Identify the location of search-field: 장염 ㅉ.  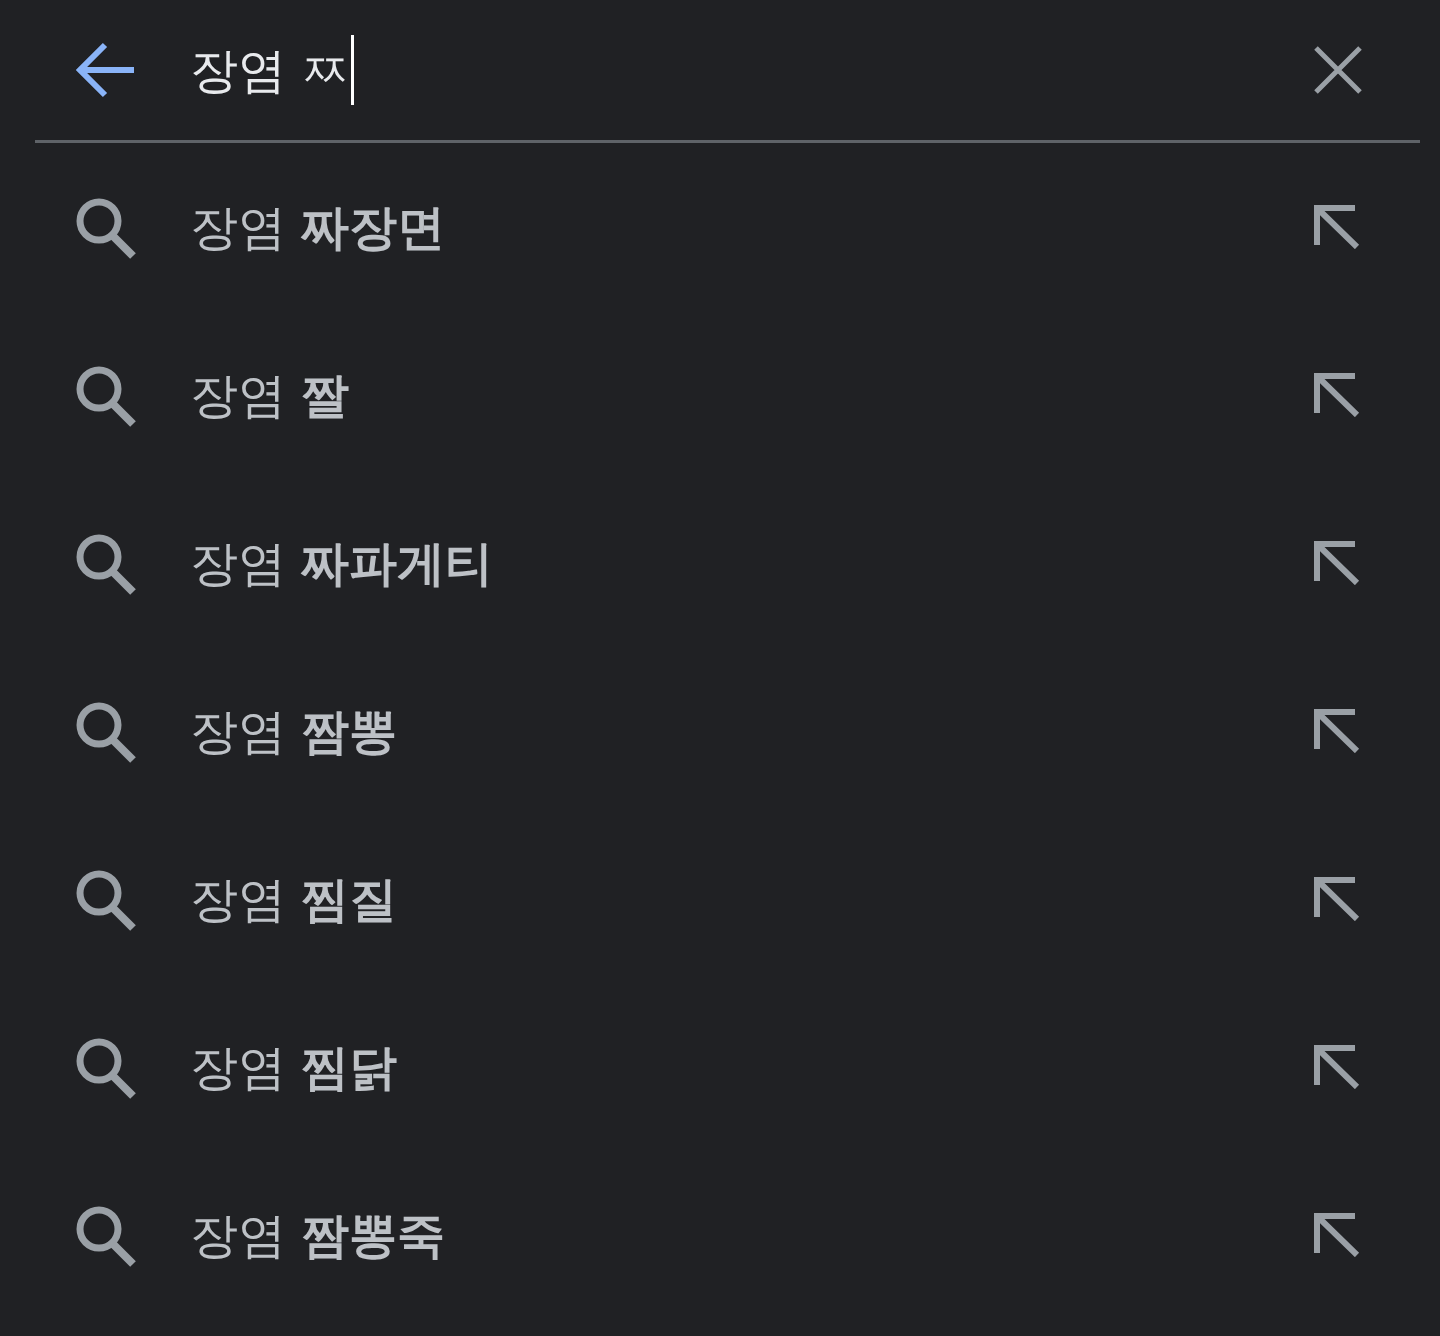
(742, 70).